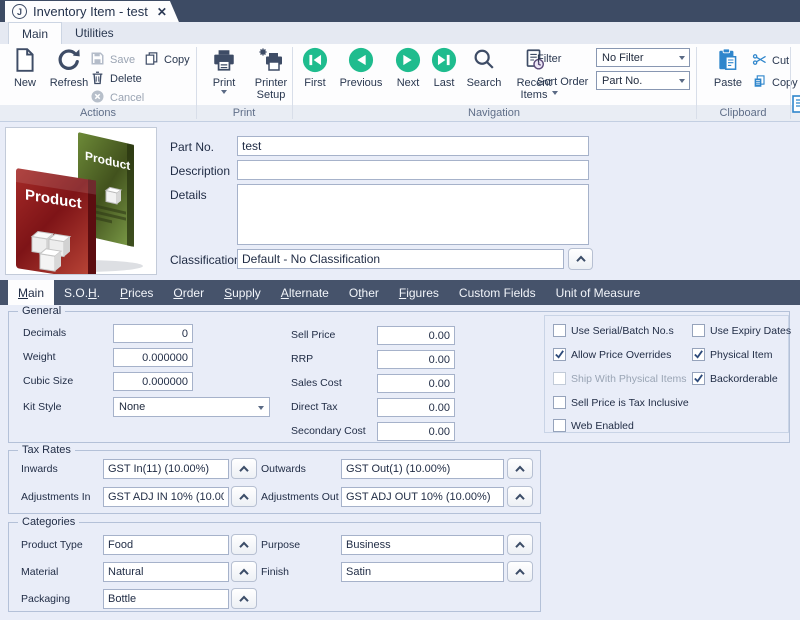 This screenshot has width=800, height=620. Describe the element at coordinates (620, 378) in the screenshot. I see `checkbox-ship-with-physical-items: Ship With Physical Items` at that location.